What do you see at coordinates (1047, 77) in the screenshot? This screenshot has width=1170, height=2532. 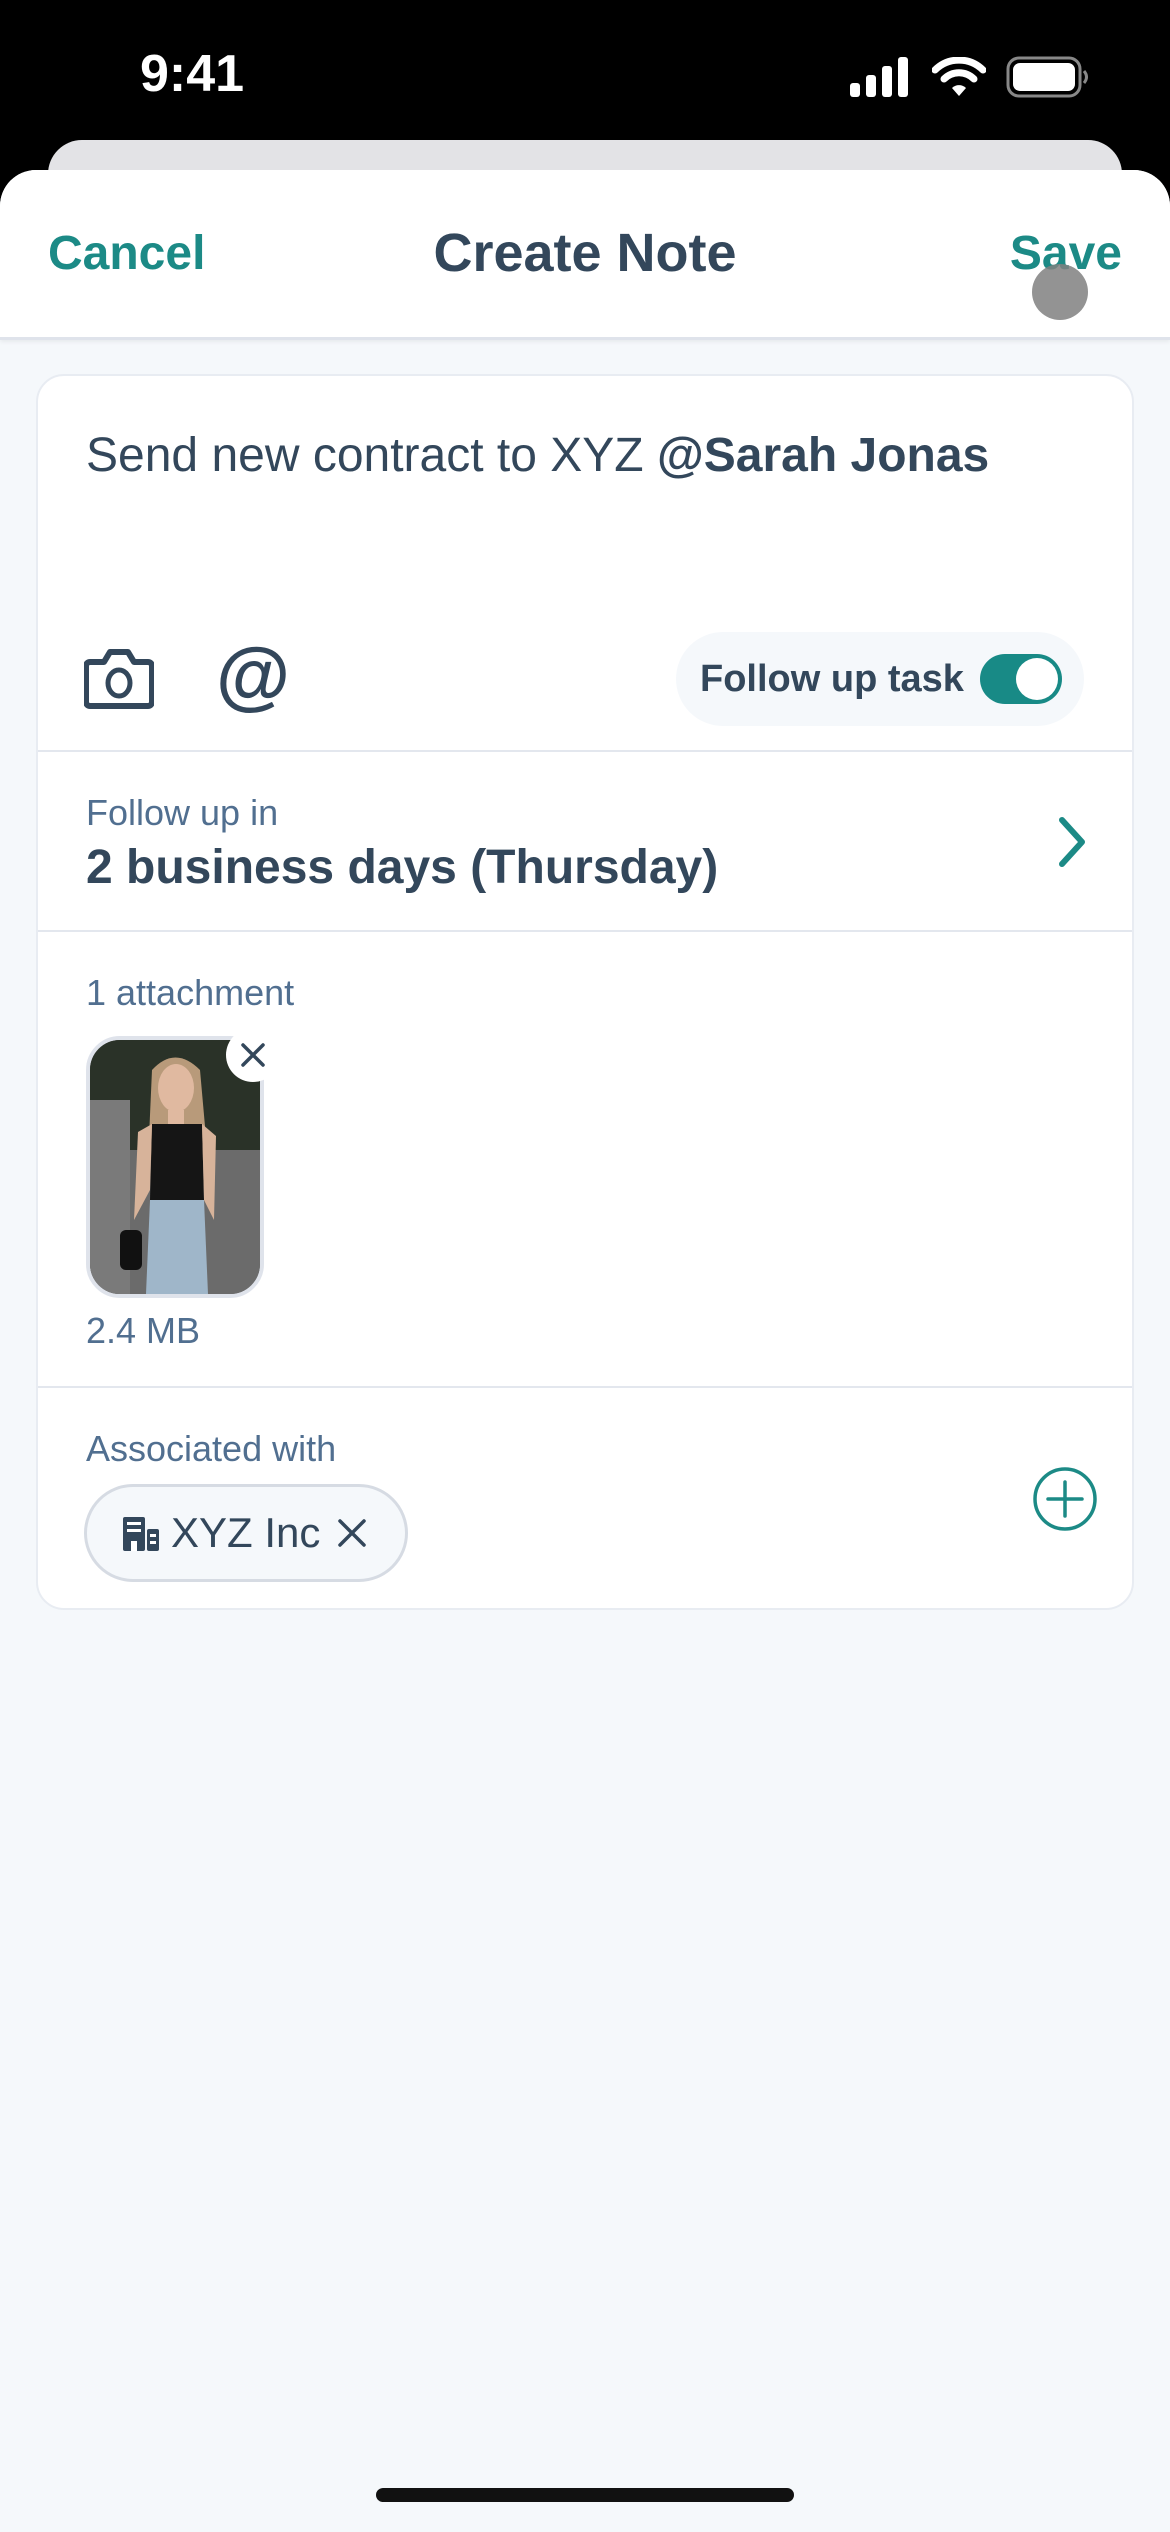 I see `battery-icon` at bounding box center [1047, 77].